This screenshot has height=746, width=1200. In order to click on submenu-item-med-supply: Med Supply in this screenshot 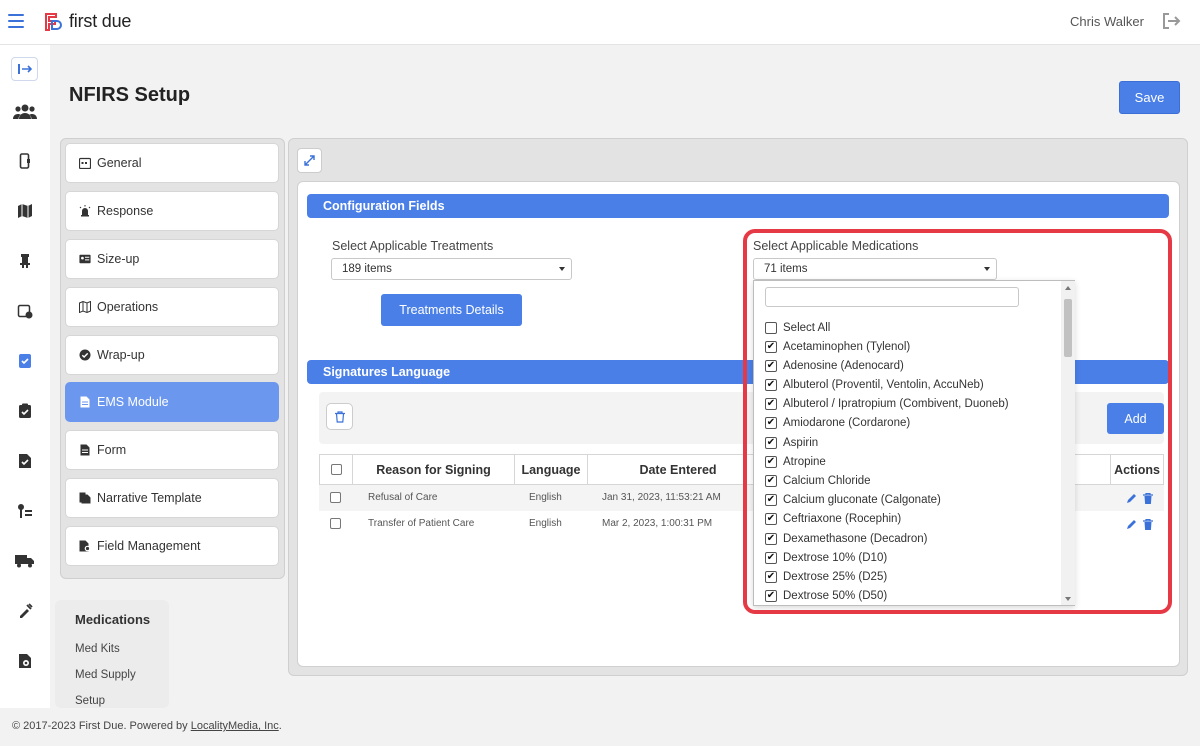, I will do `click(105, 675)`.